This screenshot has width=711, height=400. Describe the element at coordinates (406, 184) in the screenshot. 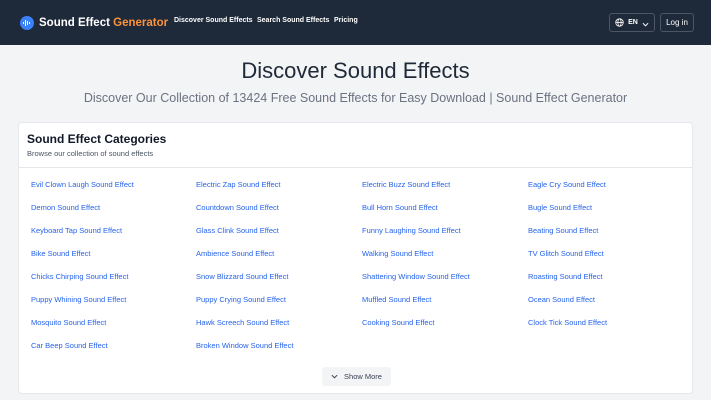

I see `effect-link: Electric Buzz Sound Effect` at that location.